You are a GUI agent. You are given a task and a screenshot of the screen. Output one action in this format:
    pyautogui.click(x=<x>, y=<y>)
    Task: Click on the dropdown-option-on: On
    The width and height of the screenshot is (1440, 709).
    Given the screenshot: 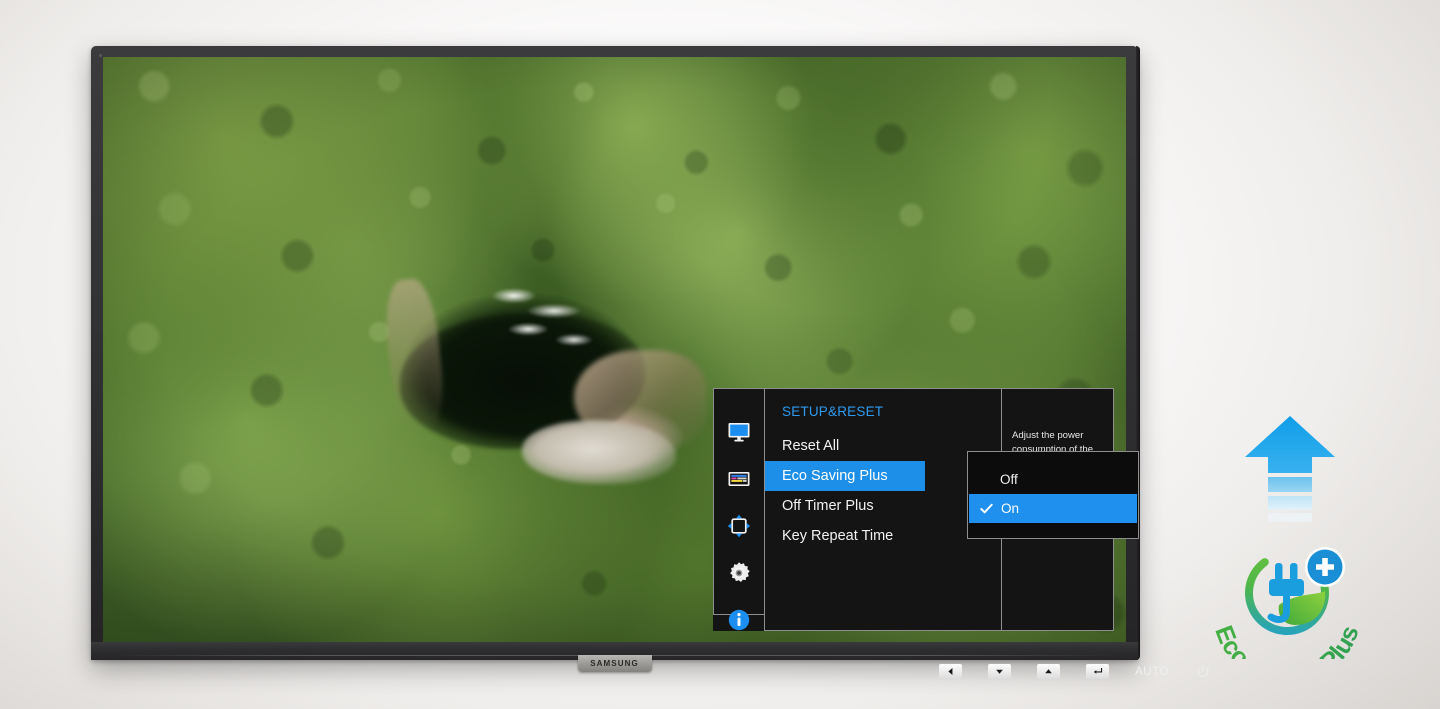 What is the action you would take?
    pyautogui.click(x=1053, y=508)
    